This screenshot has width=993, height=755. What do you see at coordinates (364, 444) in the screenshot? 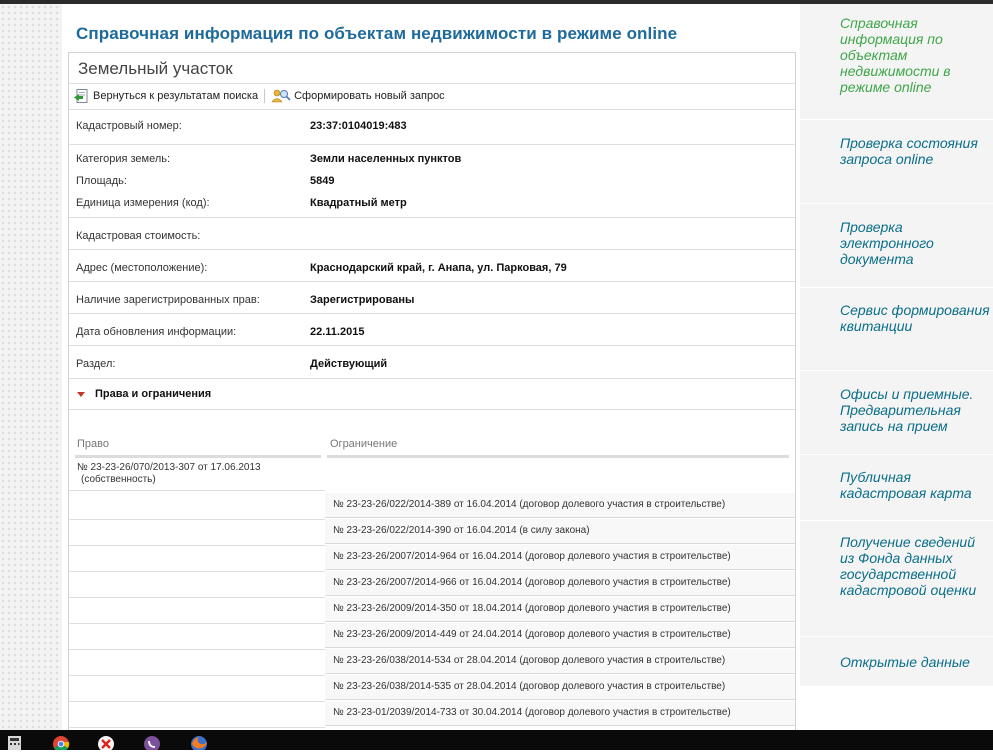
I see `col-header-restriction: Ограничение` at bounding box center [364, 444].